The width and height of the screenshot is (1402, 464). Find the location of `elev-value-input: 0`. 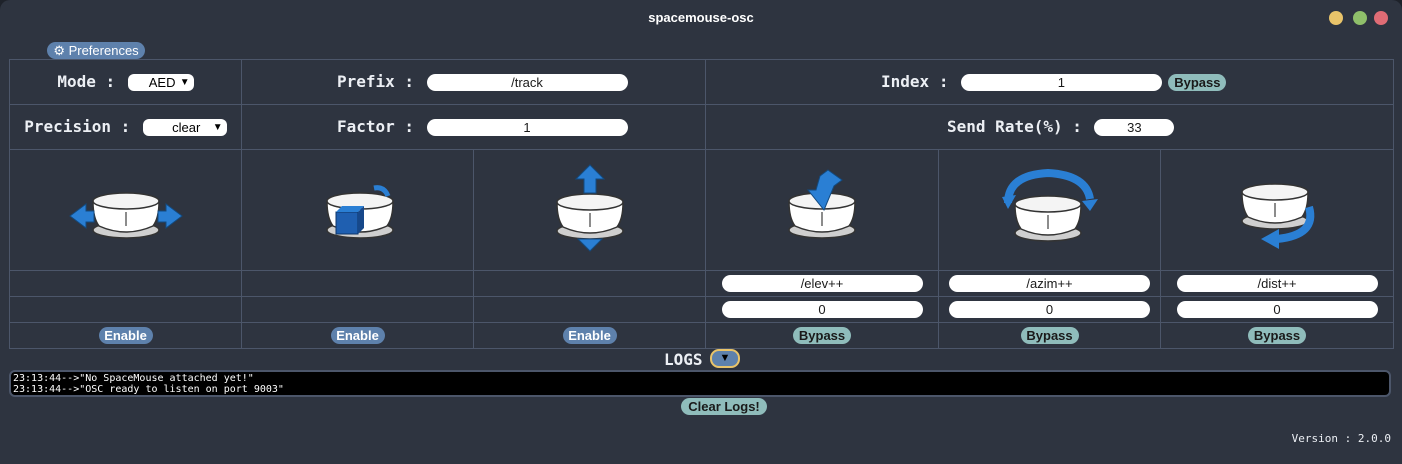

elev-value-input: 0 is located at coordinates (822, 309).